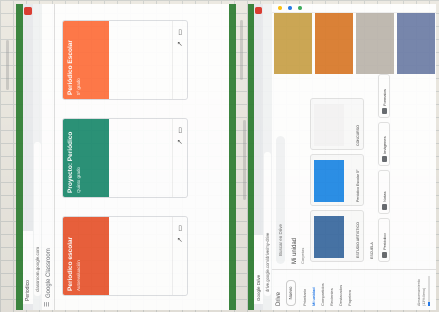 Image resolution: width=439 pixels, height=312 pixels. Describe the element at coordinates (357, 240) in the screenshot. I see `file-name: ESTUDIO ARTISTICO` at that location.